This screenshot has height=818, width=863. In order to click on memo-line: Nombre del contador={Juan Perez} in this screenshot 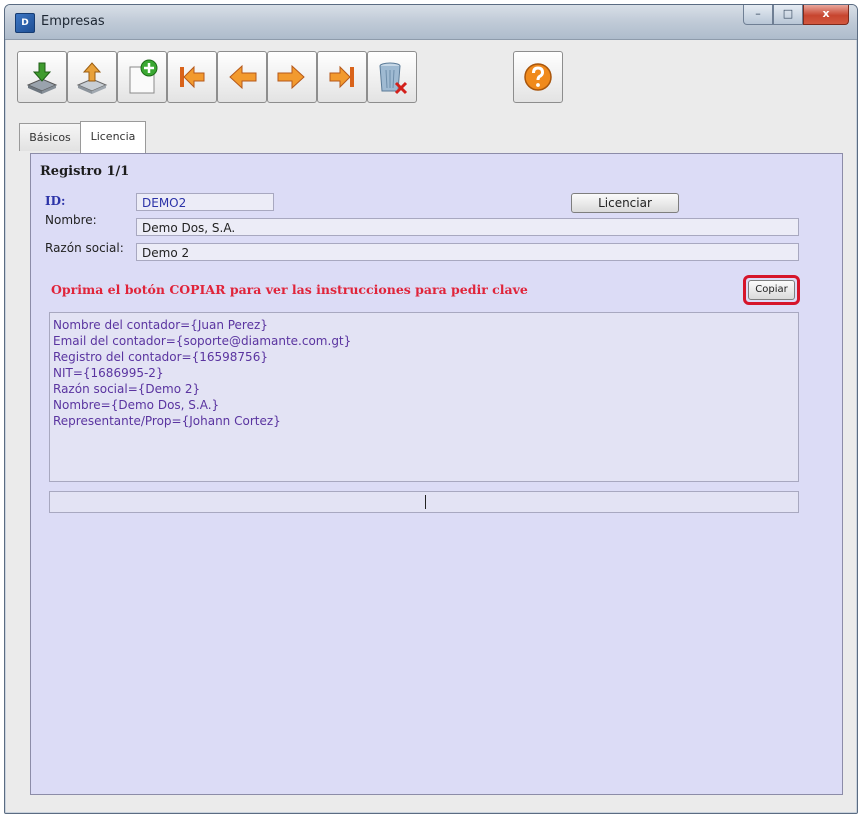, I will do `click(160, 325)`.